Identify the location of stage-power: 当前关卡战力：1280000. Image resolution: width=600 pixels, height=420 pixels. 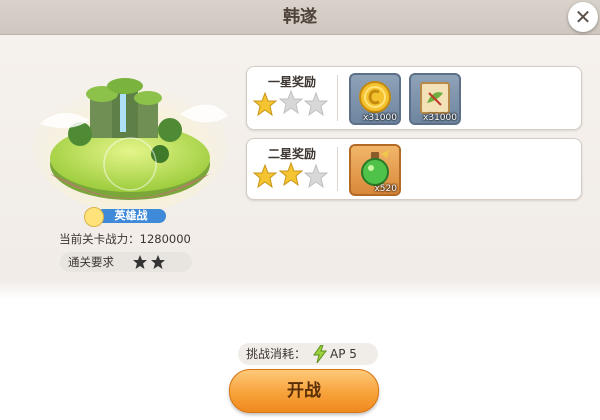
(125, 239).